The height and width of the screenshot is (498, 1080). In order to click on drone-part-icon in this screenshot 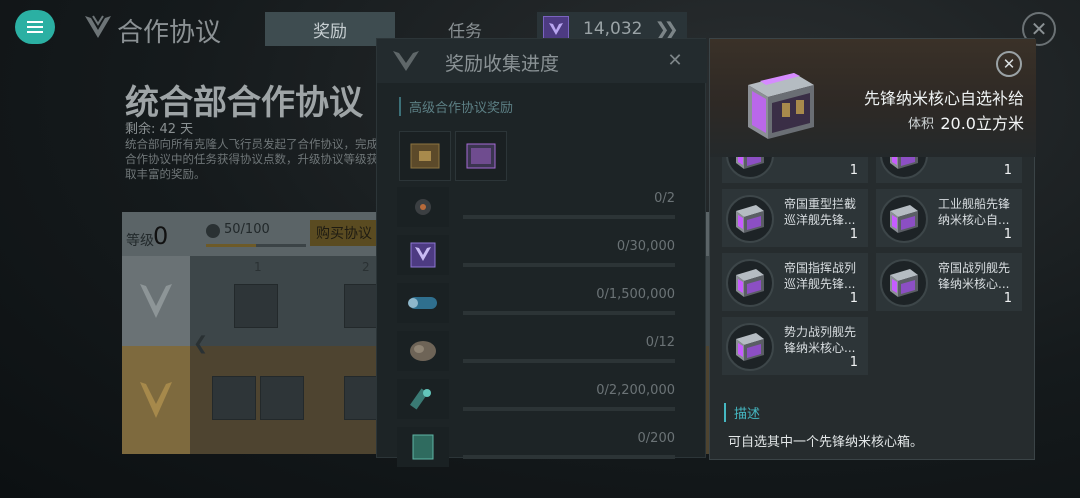, I will do `click(423, 207)`.